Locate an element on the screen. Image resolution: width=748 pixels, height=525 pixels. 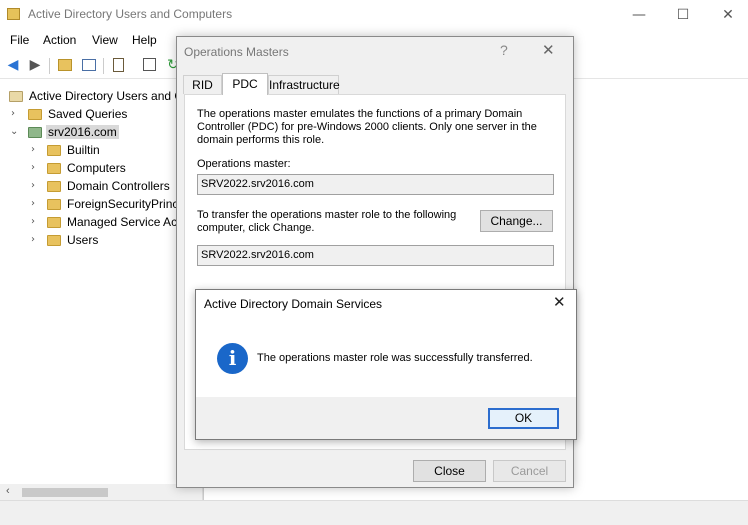
arrow-left-icon: ◀ is located at coordinates (13, 65).